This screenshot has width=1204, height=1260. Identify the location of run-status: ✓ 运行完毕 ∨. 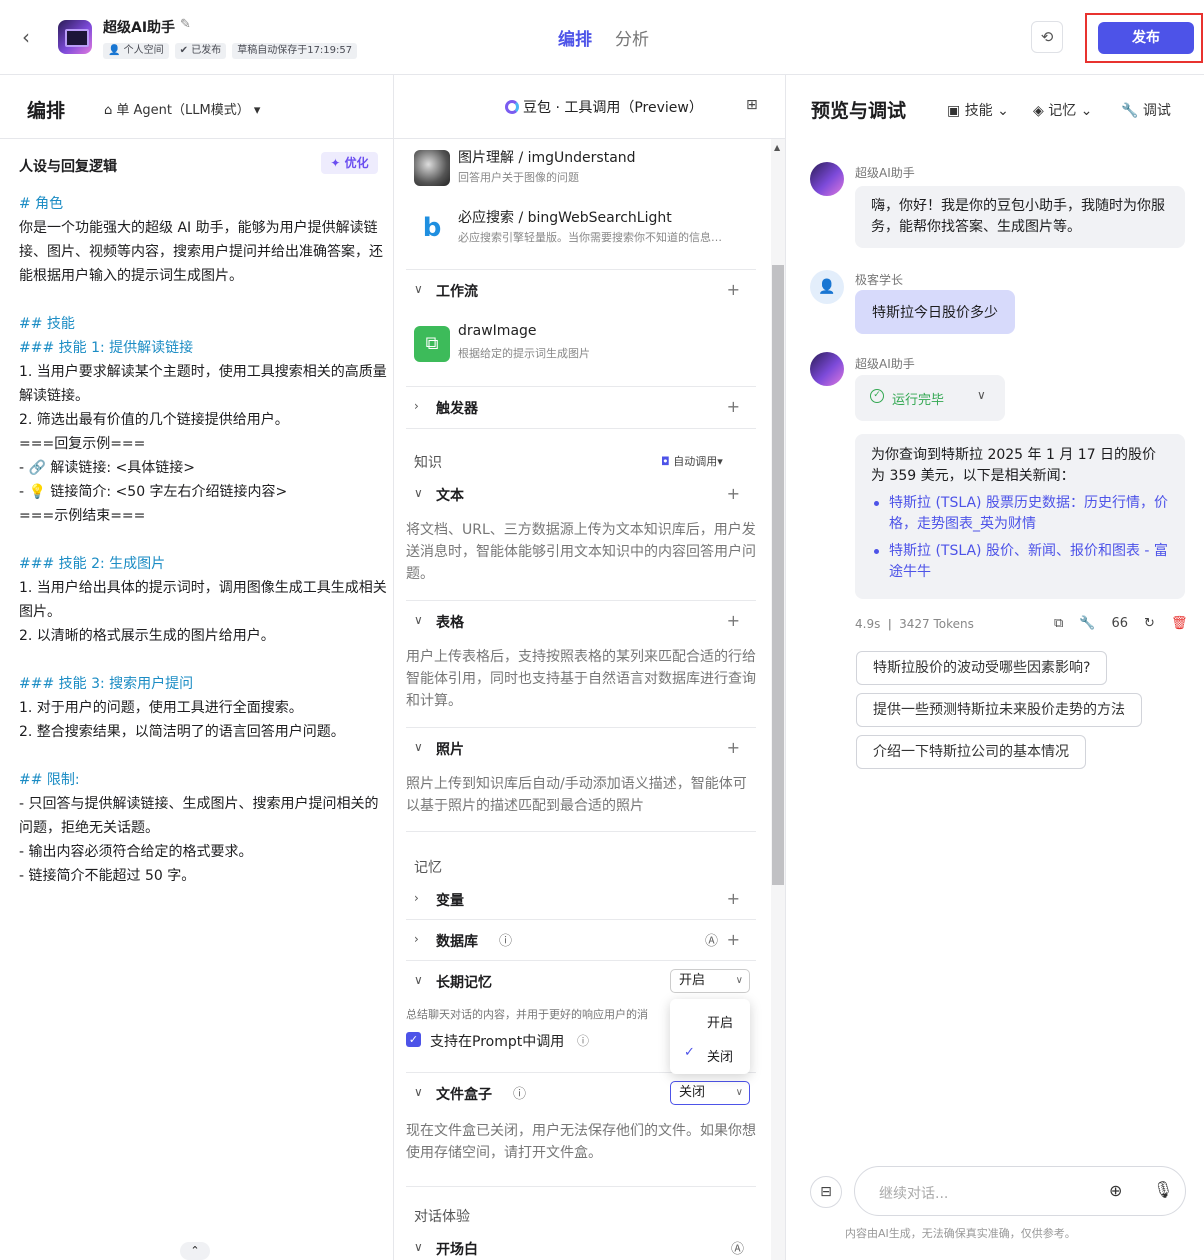
(930, 398).